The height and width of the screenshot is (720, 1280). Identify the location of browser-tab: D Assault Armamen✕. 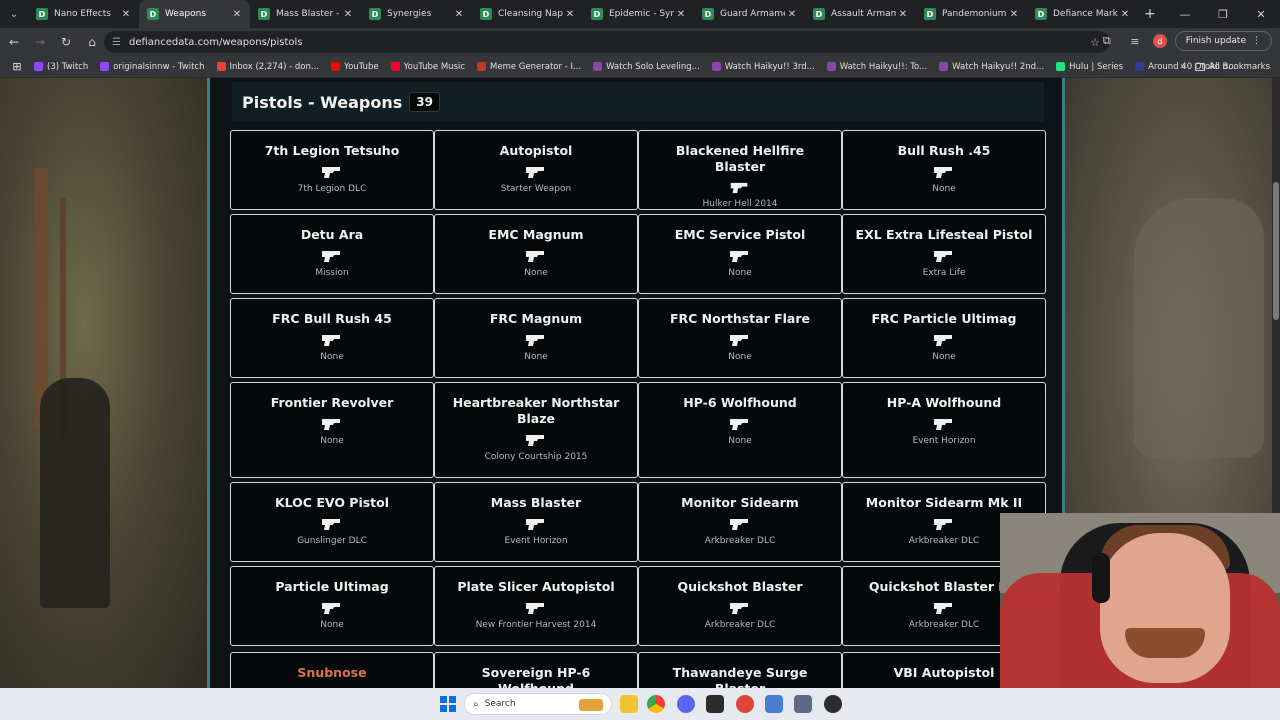
(860, 14).